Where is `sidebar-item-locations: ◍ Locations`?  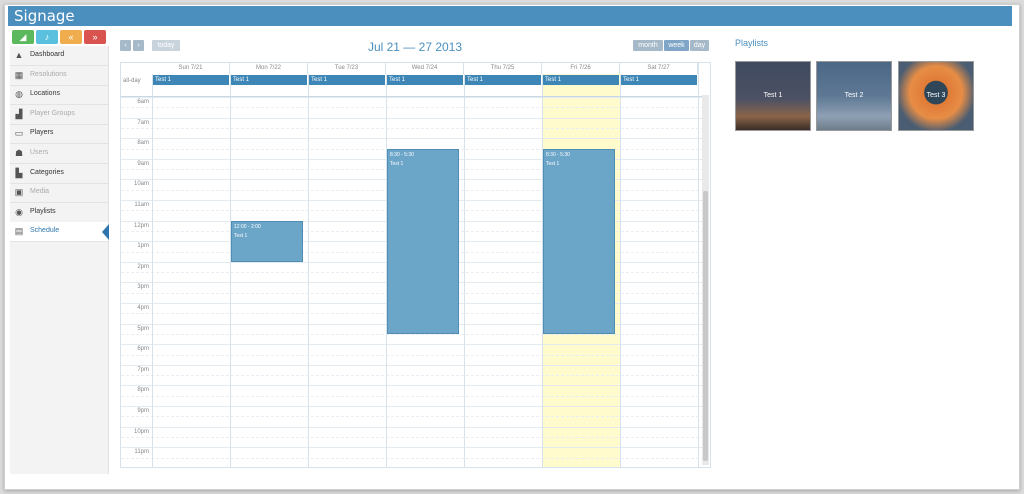 sidebar-item-locations: ◍ Locations is located at coordinates (59, 95).